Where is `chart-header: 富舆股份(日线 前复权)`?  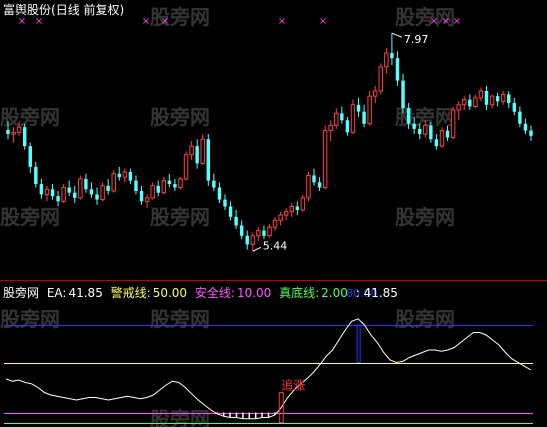
chart-header: 富舆股份(日线 前复权) is located at coordinates (63, 10).